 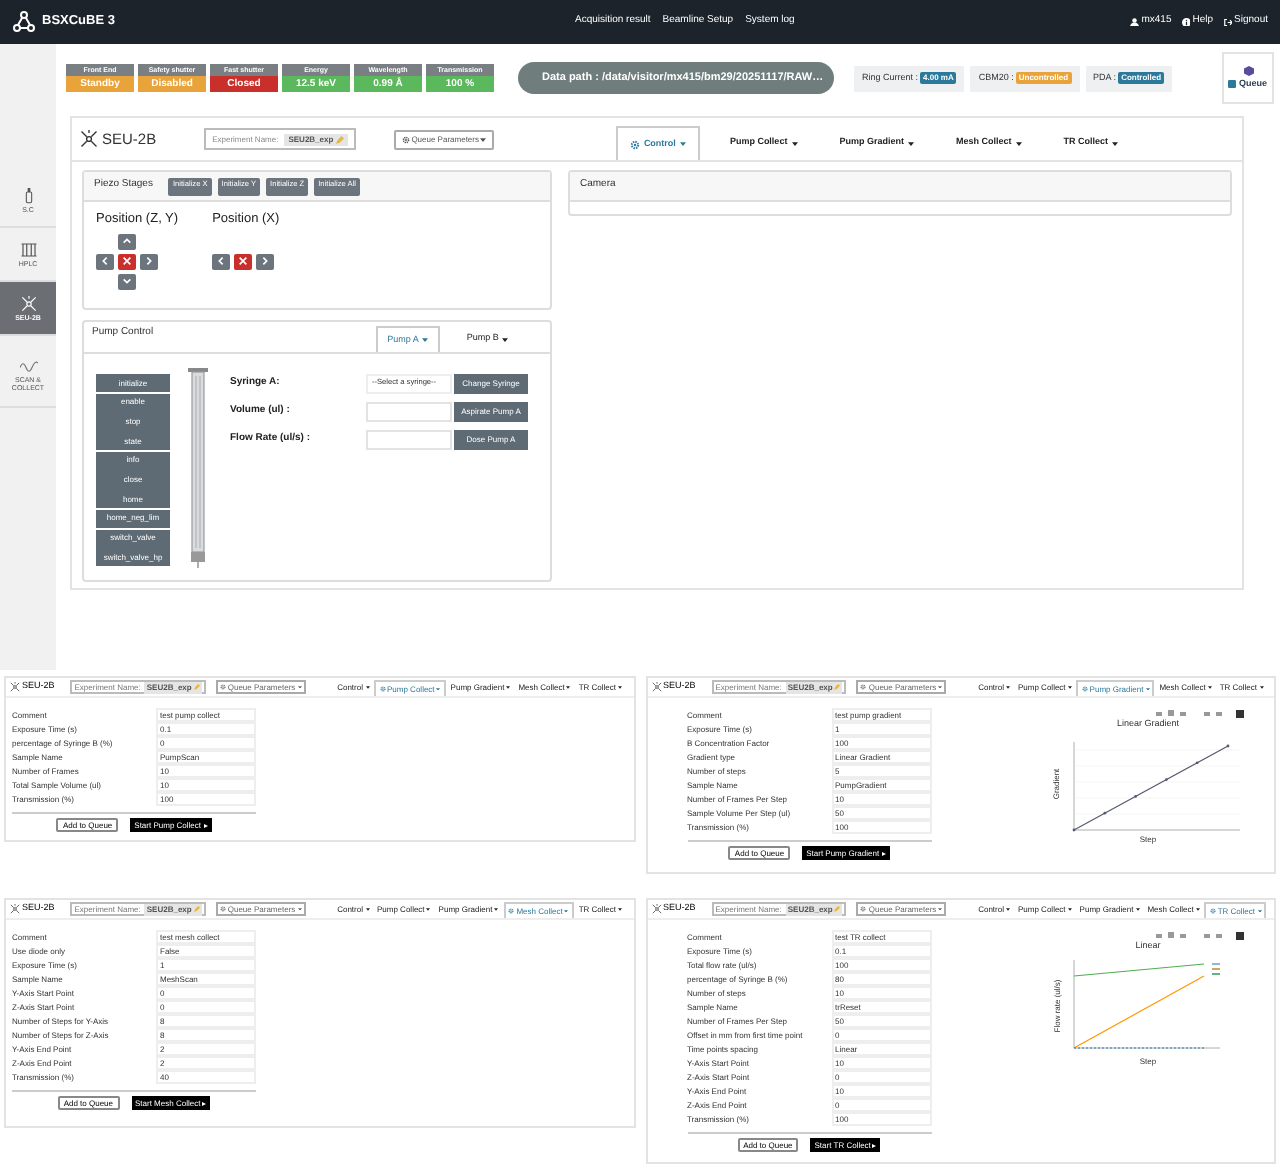 What do you see at coordinates (1248, 70) in the screenshot?
I see `cube-icon` at bounding box center [1248, 70].